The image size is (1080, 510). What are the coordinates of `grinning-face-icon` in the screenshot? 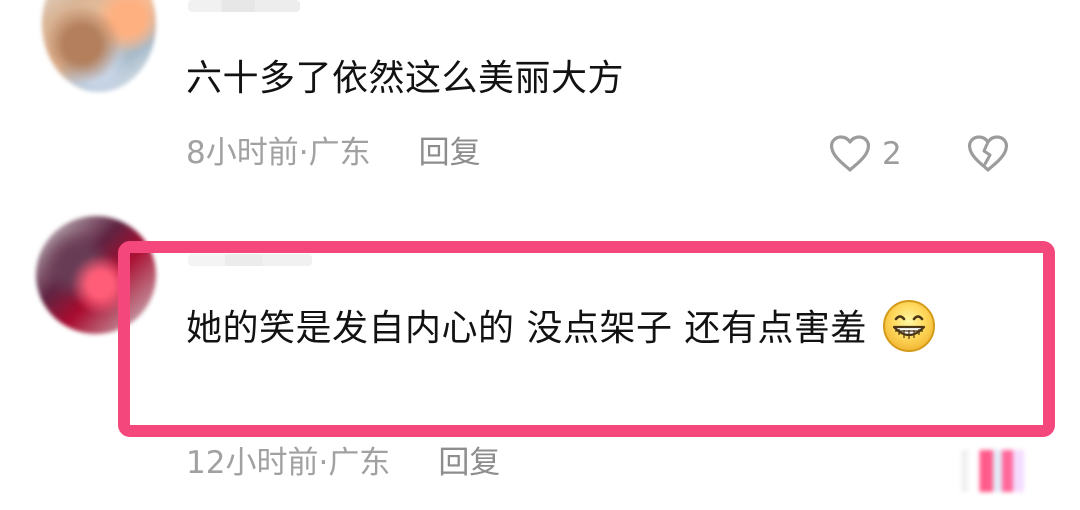 It's located at (909, 326).